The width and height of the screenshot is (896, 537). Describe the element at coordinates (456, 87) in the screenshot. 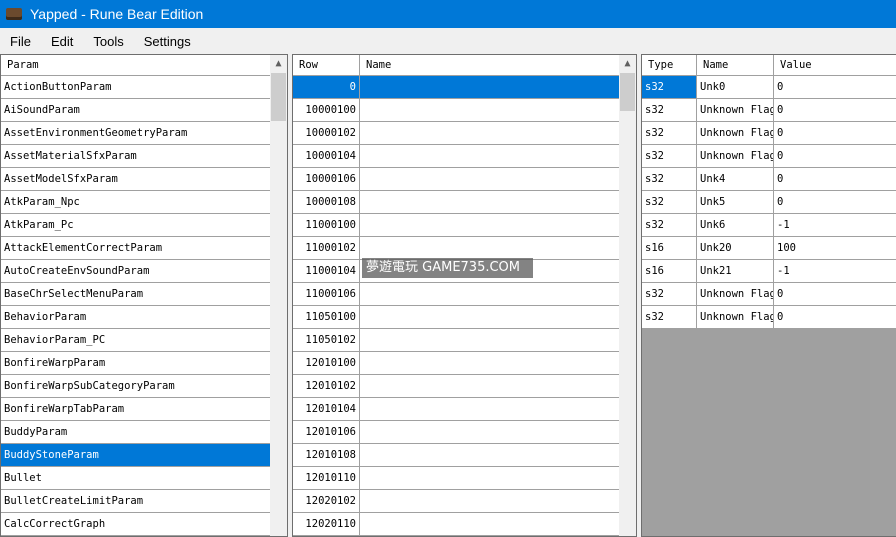

I see `row-list-item: 0` at that location.